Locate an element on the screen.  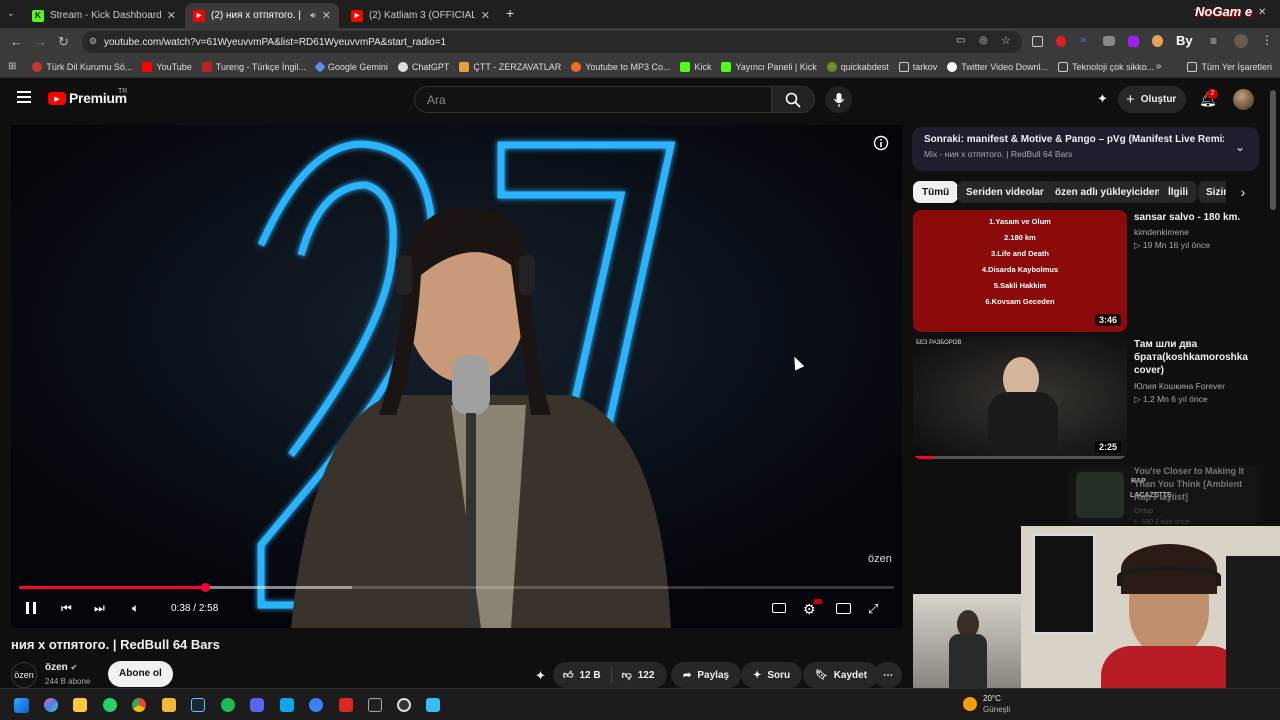
obs-icon is located at coordinates (404, 705).